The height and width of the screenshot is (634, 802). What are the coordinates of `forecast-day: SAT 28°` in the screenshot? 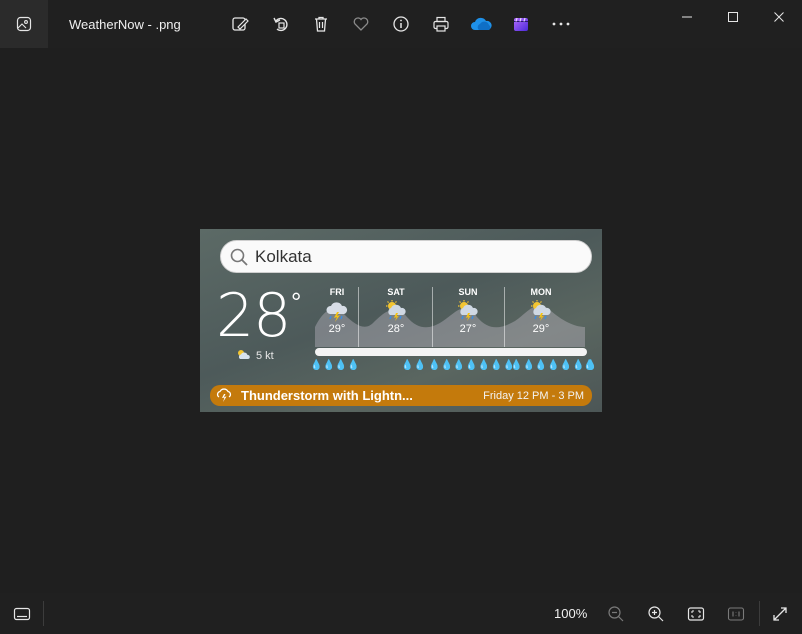 It's located at (396, 311).